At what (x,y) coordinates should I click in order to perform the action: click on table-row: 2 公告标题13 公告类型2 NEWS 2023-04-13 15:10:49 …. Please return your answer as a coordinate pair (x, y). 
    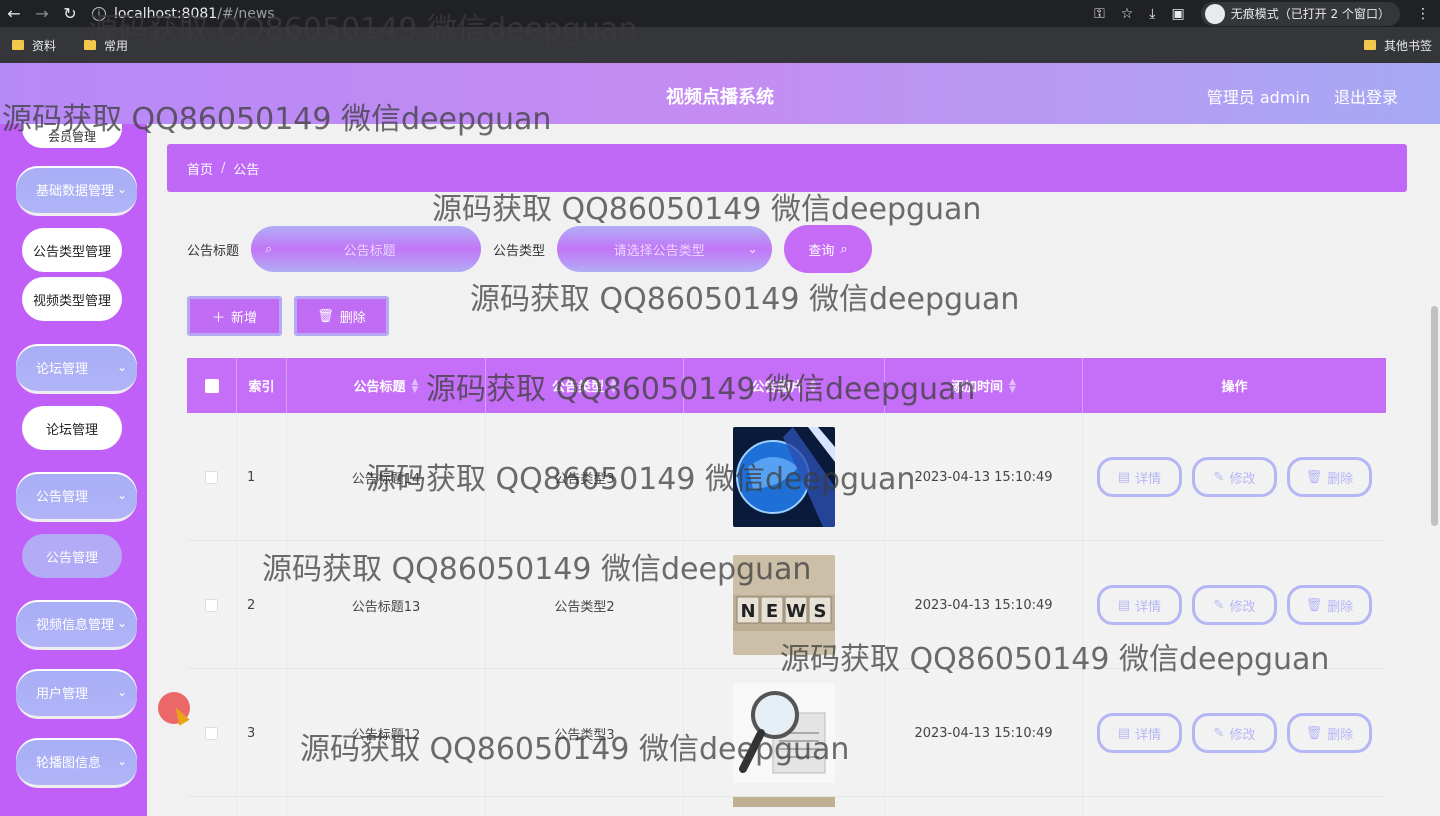
    Looking at the image, I should click on (786, 605).